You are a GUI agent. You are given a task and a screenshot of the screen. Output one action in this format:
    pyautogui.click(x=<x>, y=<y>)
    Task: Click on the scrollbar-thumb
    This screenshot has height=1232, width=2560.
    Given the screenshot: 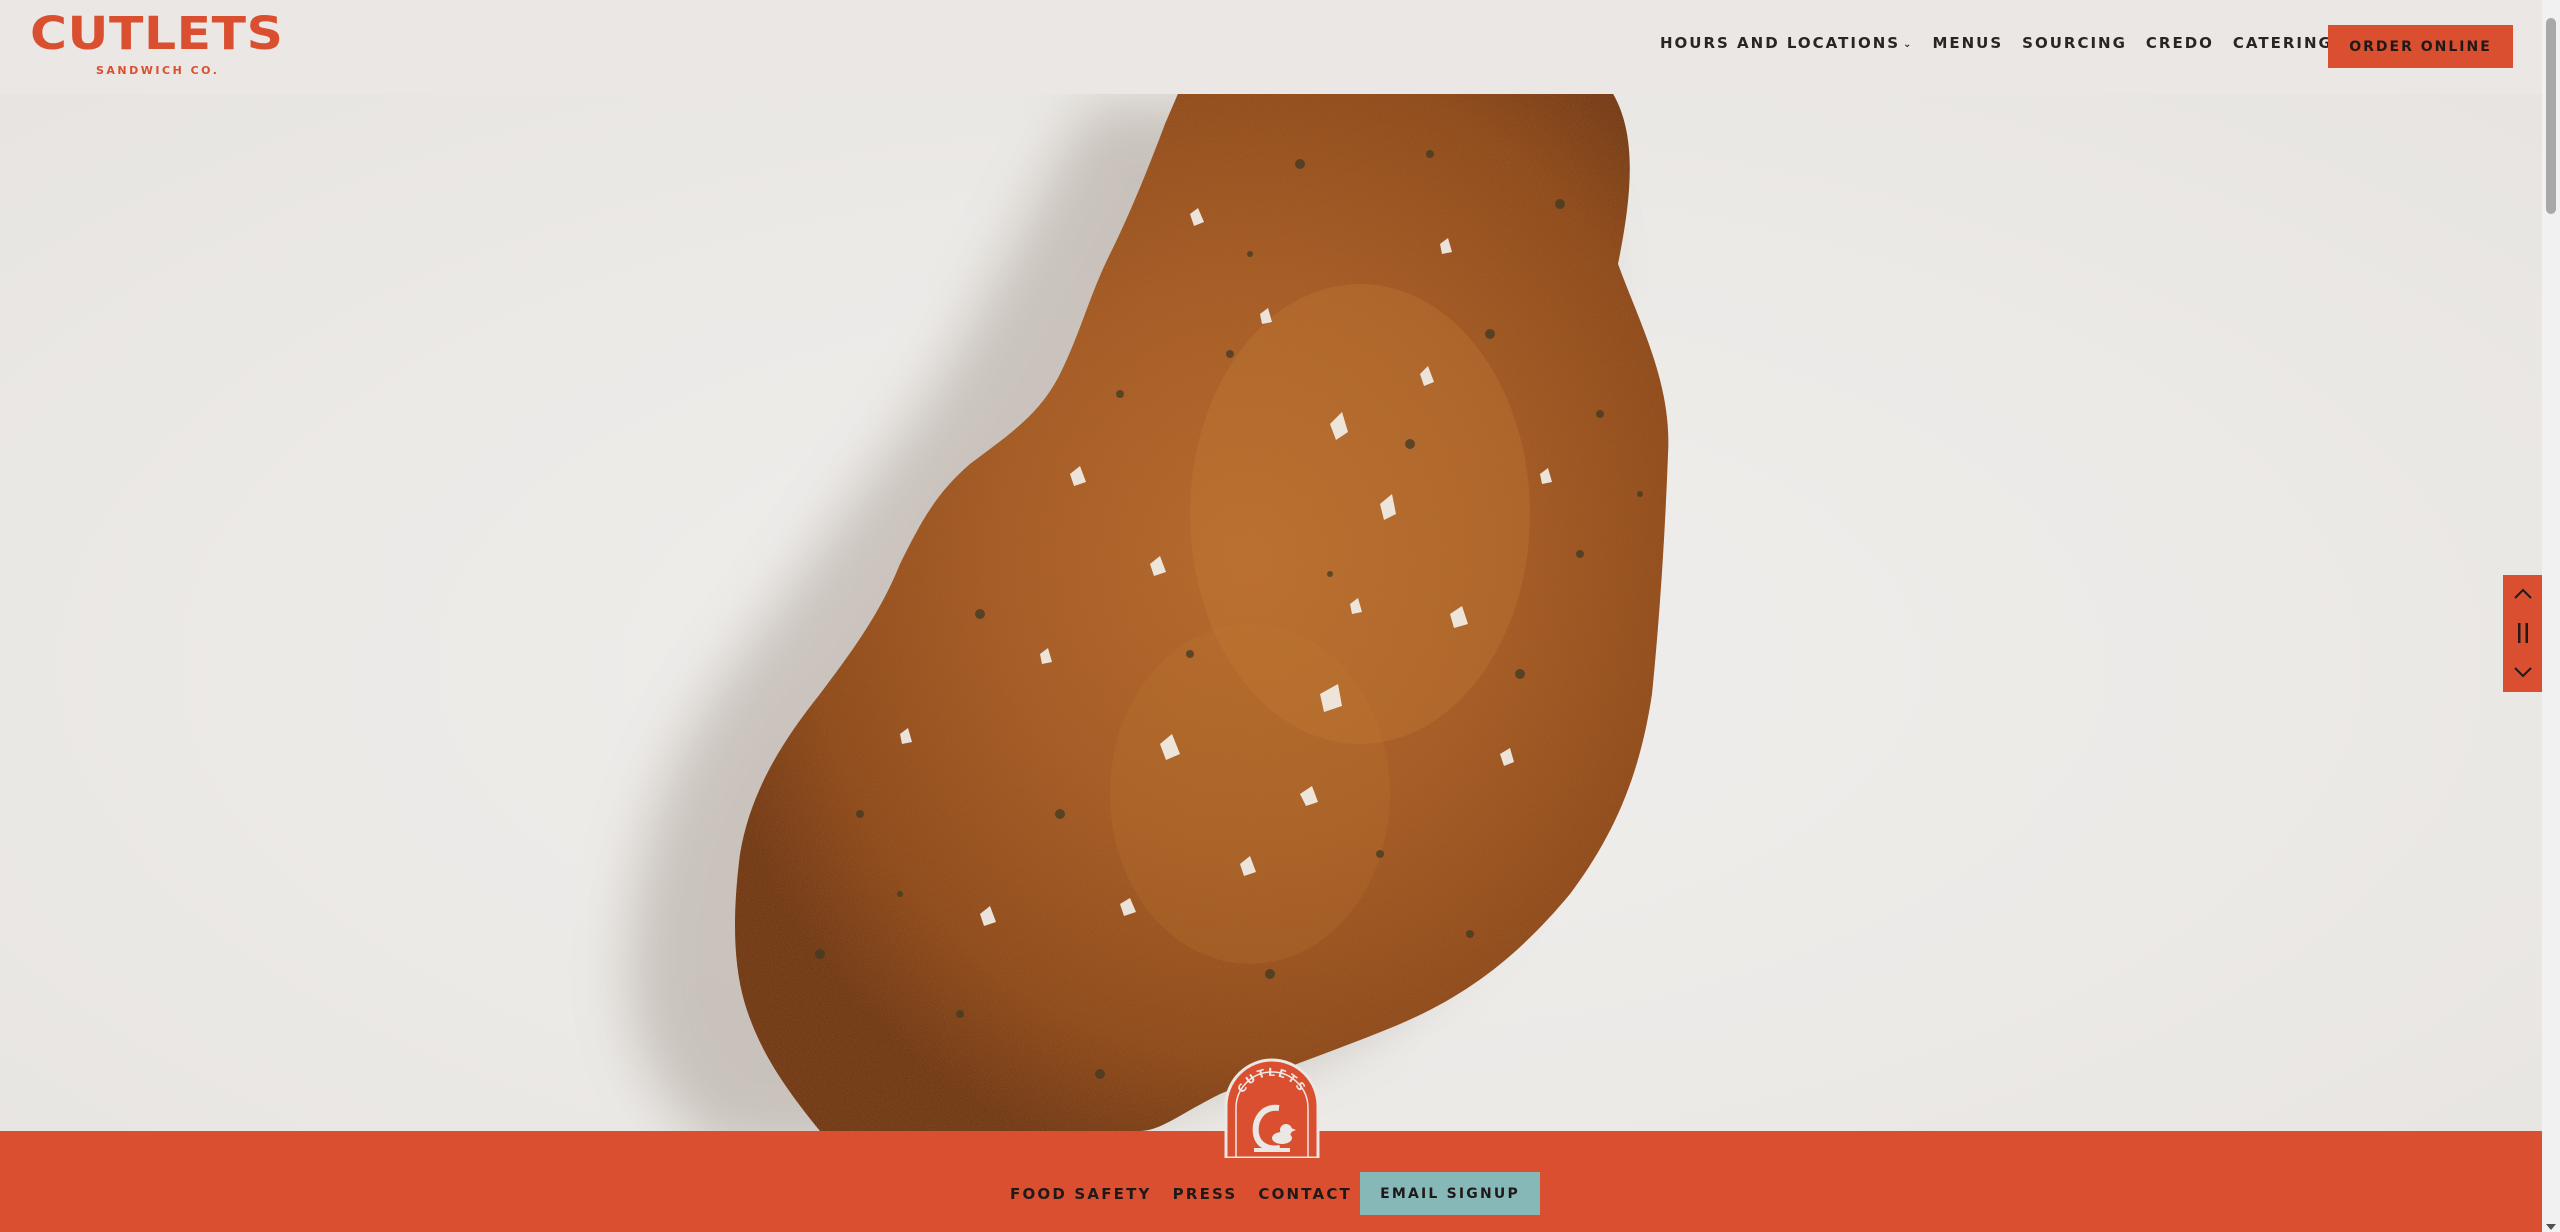 What is the action you would take?
    pyautogui.click(x=2551, y=116)
    